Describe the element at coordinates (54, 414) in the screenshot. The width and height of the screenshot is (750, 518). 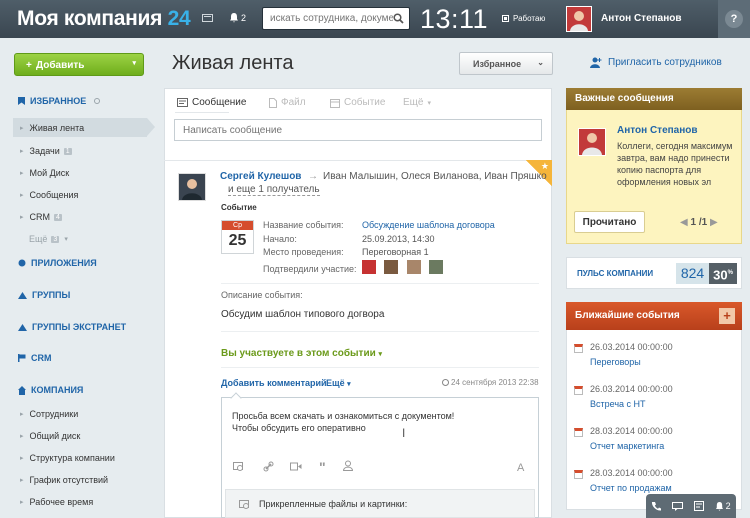
I see `sidebar-item-label: Сотрудники` at that location.